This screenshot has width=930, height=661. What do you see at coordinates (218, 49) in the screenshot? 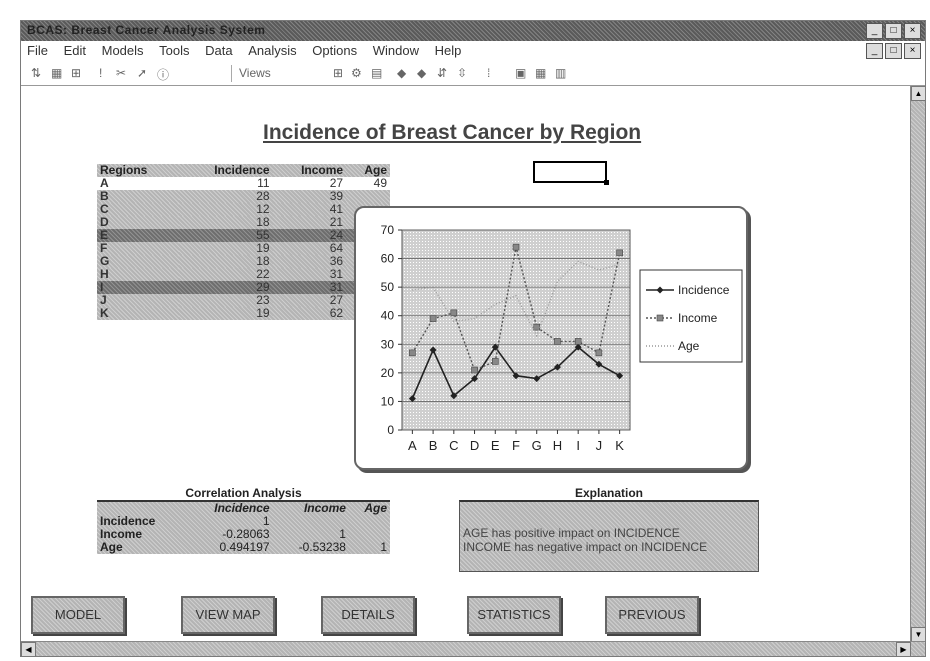
I see `menu-data: Data` at bounding box center [218, 49].